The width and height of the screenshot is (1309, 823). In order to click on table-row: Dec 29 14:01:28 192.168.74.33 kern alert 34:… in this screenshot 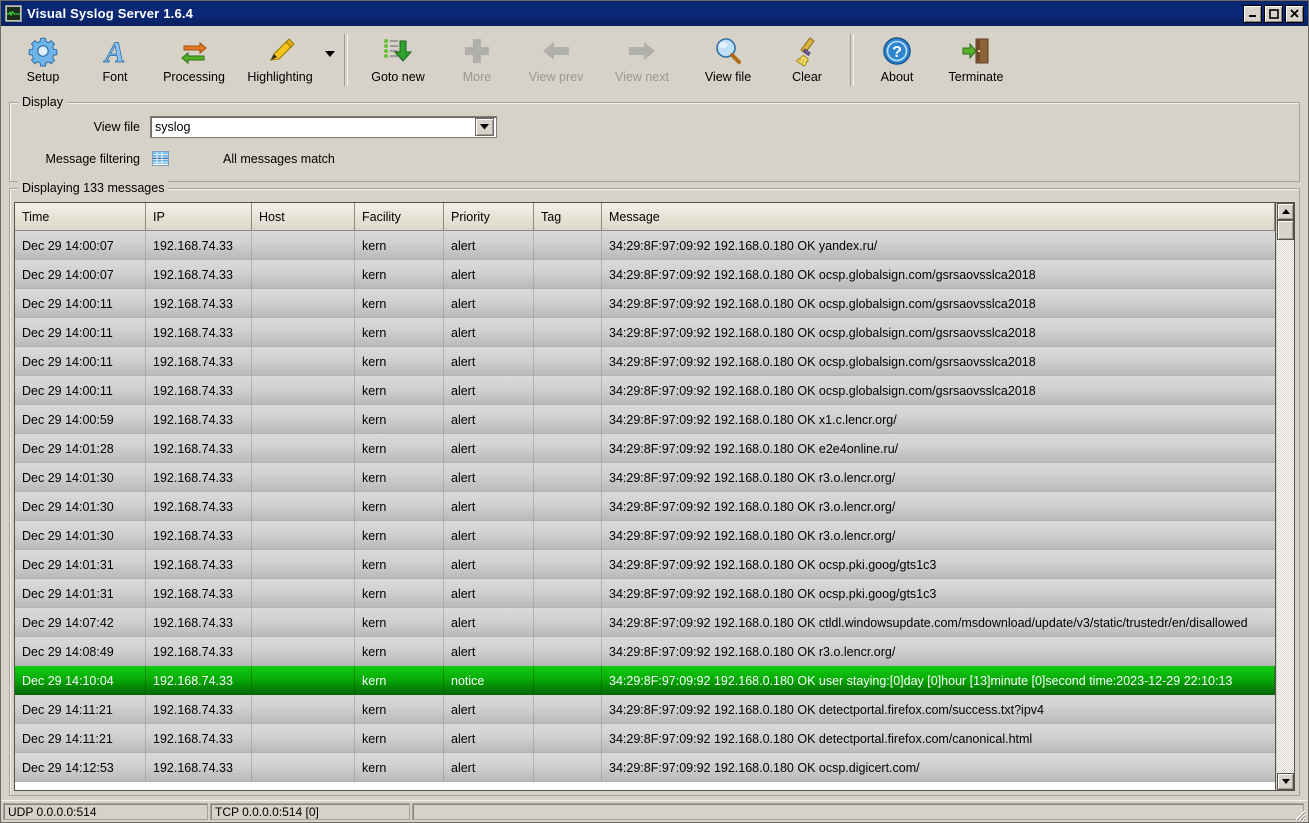, I will do `click(645, 448)`.